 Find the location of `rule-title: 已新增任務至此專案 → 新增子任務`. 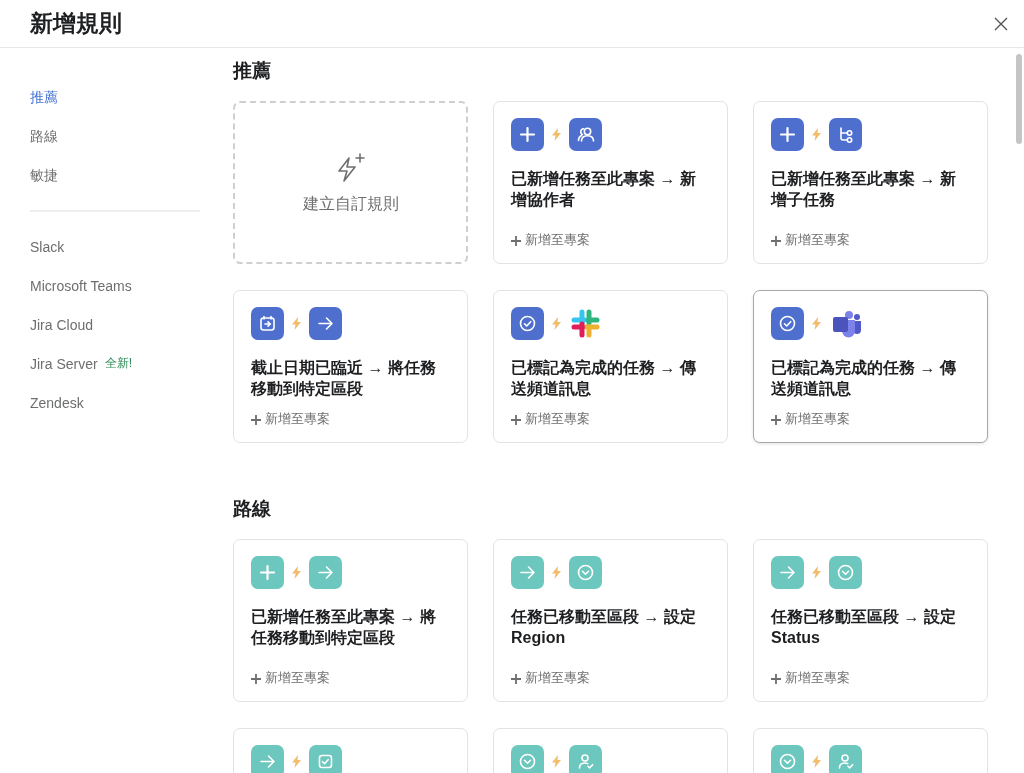

rule-title: 已新增任務至此專案 → 新增子任務 is located at coordinates (864, 189).